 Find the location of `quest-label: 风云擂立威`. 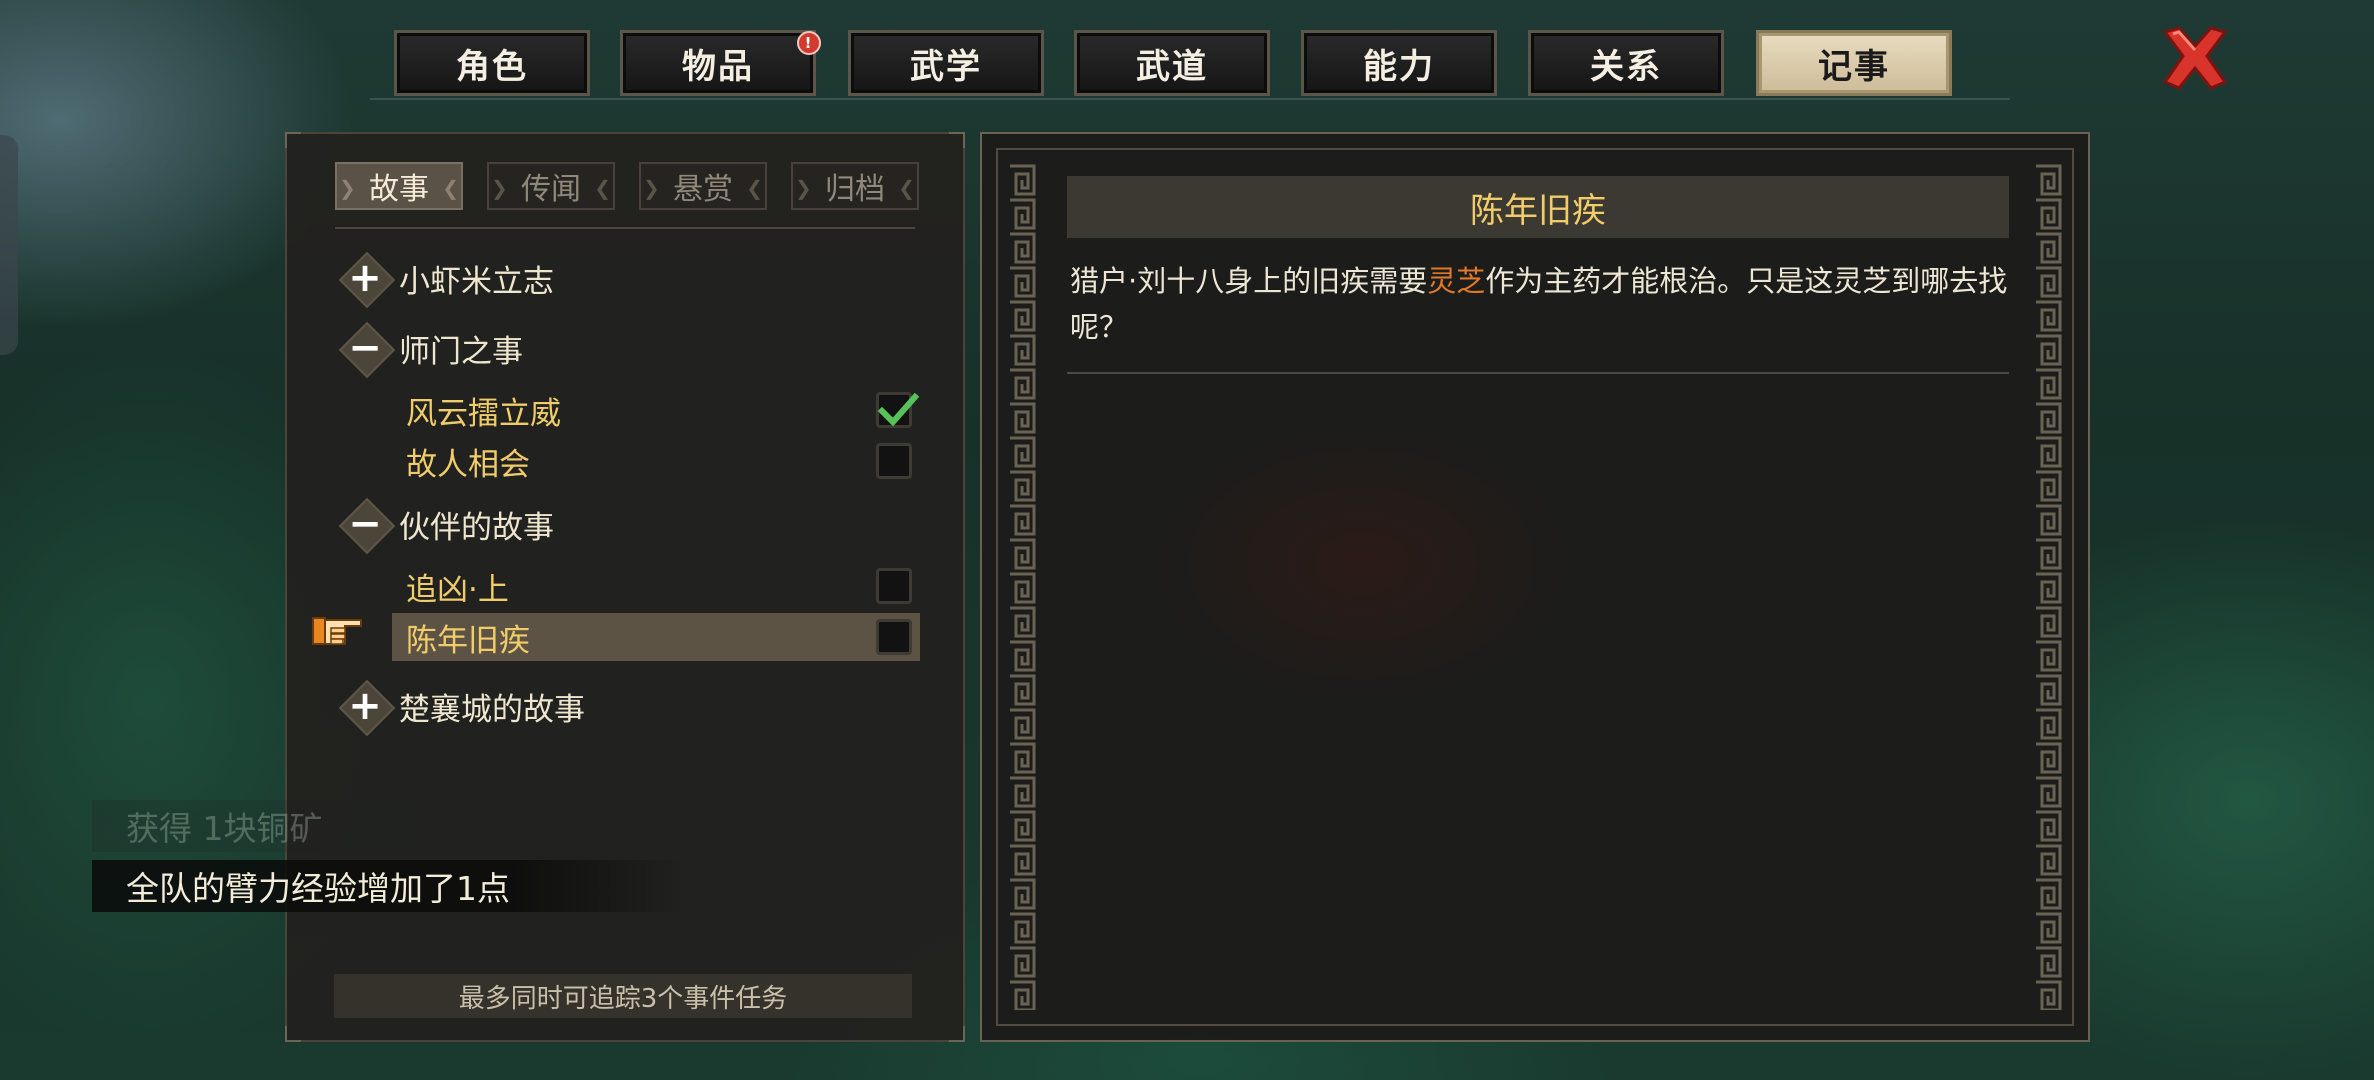

quest-label: 风云擂立威 is located at coordinates (483, 413).